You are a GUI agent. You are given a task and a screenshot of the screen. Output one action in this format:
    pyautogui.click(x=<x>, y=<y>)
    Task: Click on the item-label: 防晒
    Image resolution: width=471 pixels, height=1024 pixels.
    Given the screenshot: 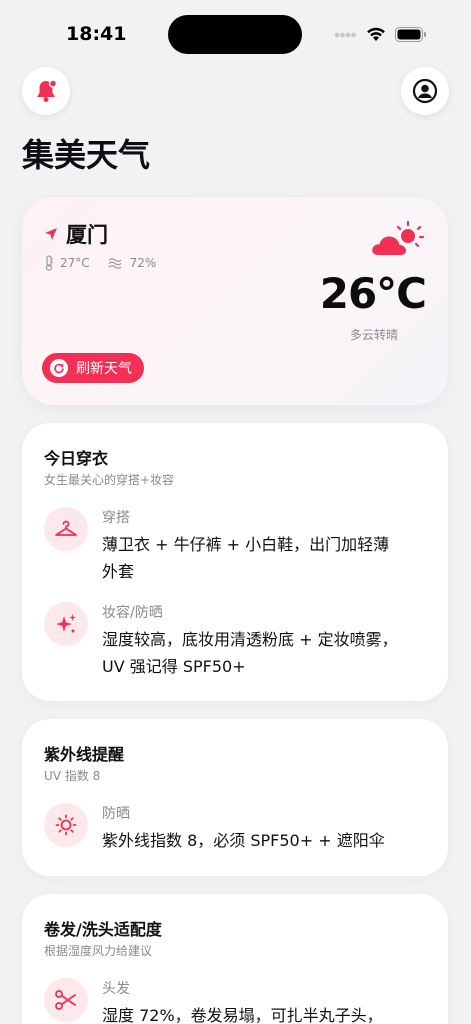 What is the action you would take?
    pyautogui.click(x=116, y=814)
    